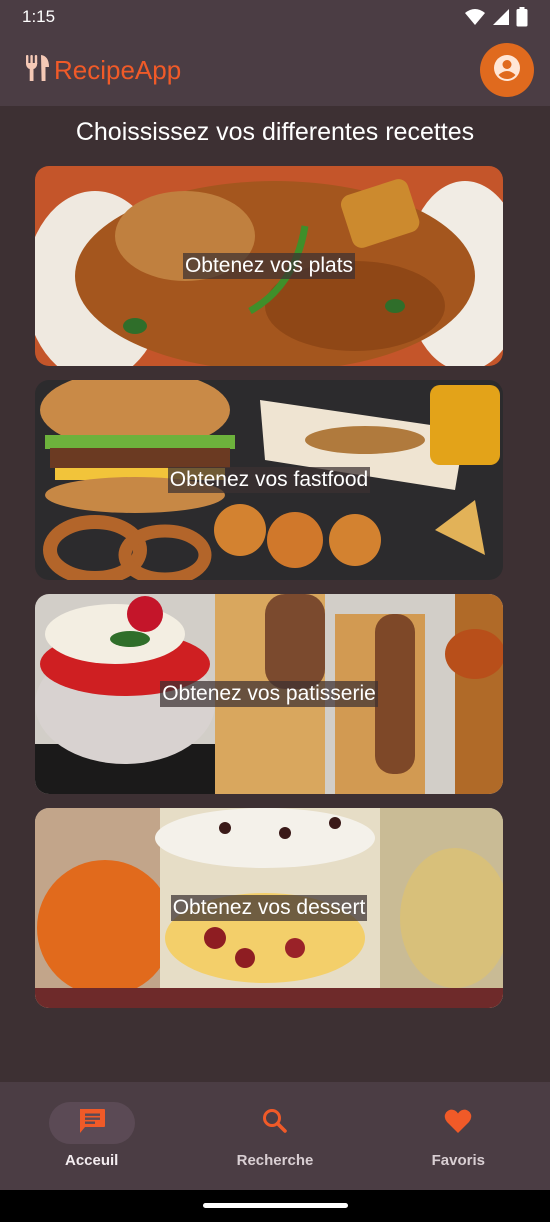 The image size is (550, 1222). I want to click on nav-item-favoris: Favoris, so click(458, 1136).